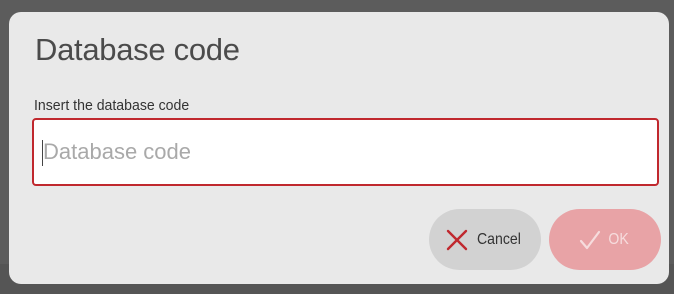 The height and width of the screenshot is (294, 674). What do you see at coordinates (42, 153) in the screenshot?
I see `text-caret` at bounding box center [42, 153].